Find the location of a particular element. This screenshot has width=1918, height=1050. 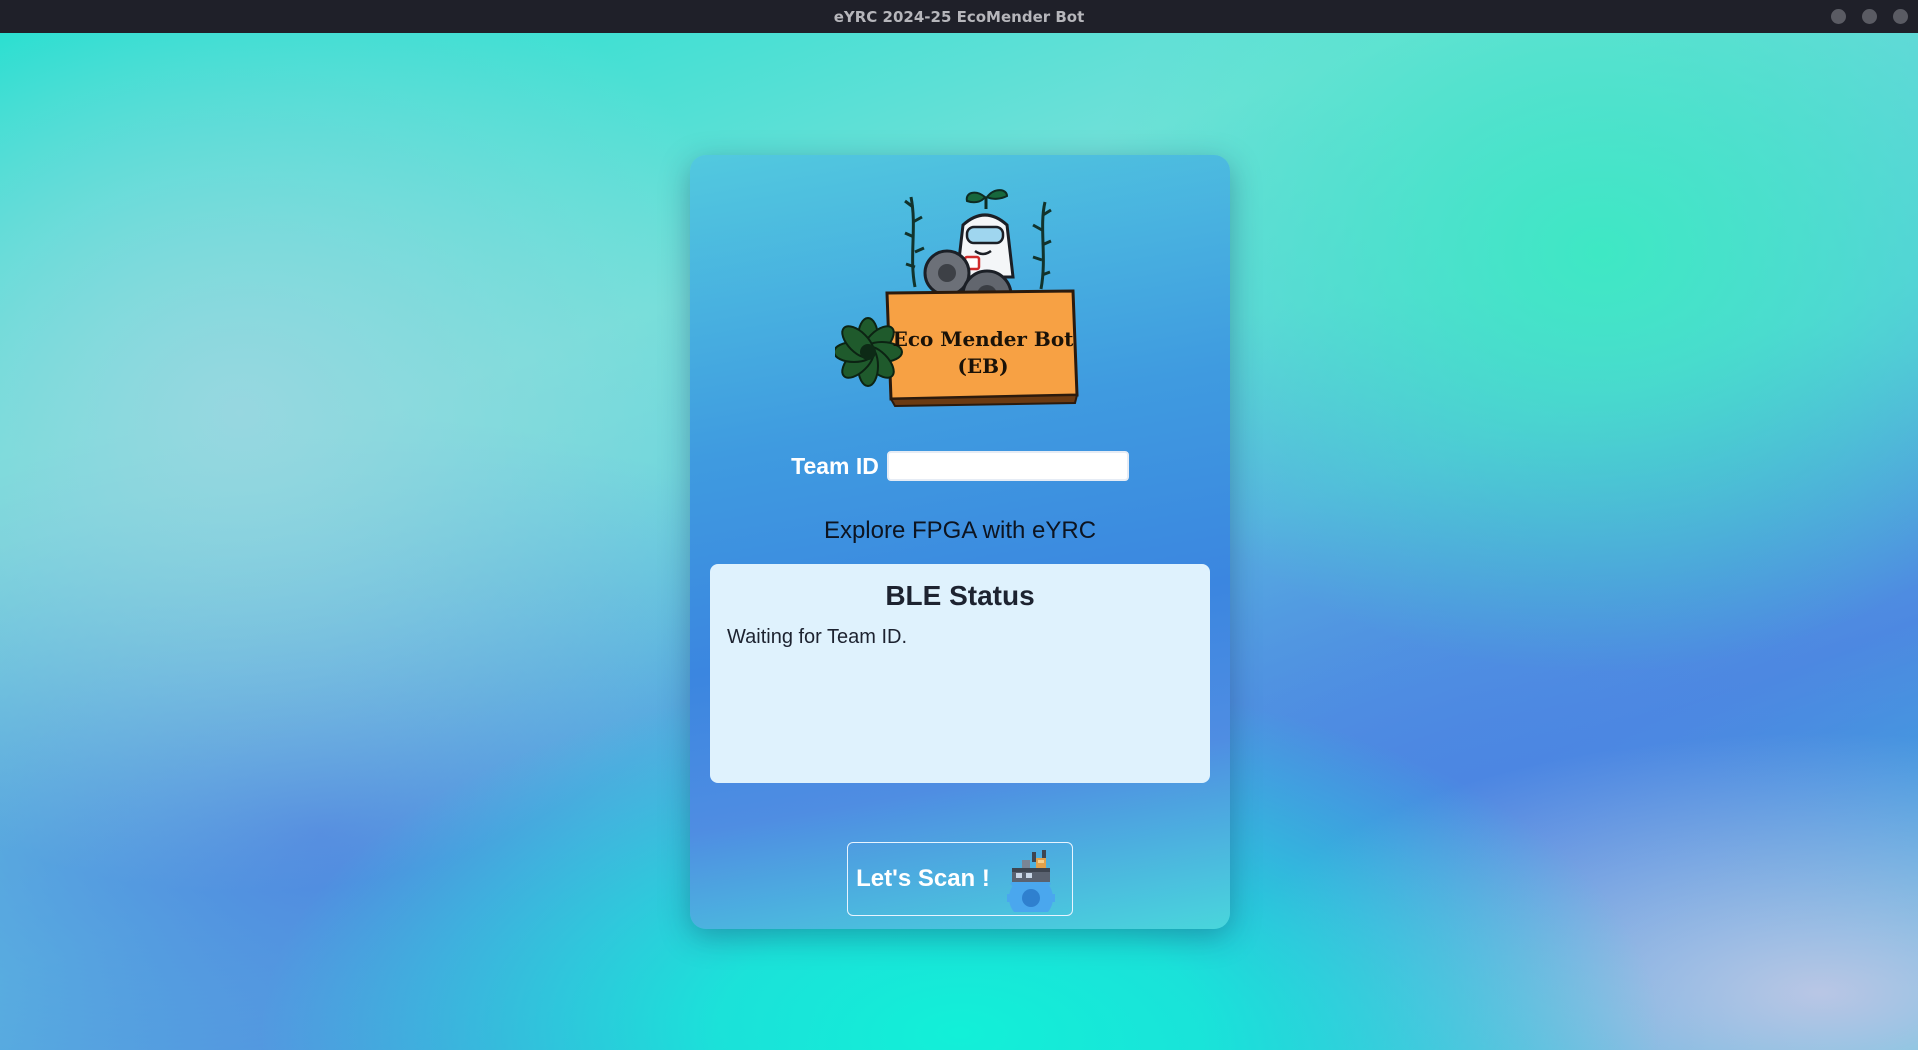

lets-scan-button: Let's Scan ! is located at coordinates (960, 879).